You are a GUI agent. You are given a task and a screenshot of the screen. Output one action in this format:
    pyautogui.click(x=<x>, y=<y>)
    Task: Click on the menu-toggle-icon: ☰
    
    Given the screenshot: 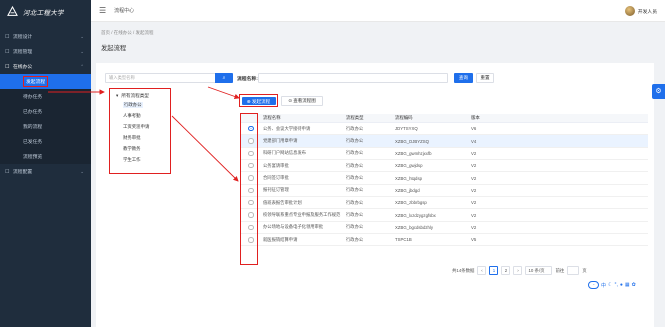 What is the action you would take?
    pyautogui.click(x=102, y=10)
    